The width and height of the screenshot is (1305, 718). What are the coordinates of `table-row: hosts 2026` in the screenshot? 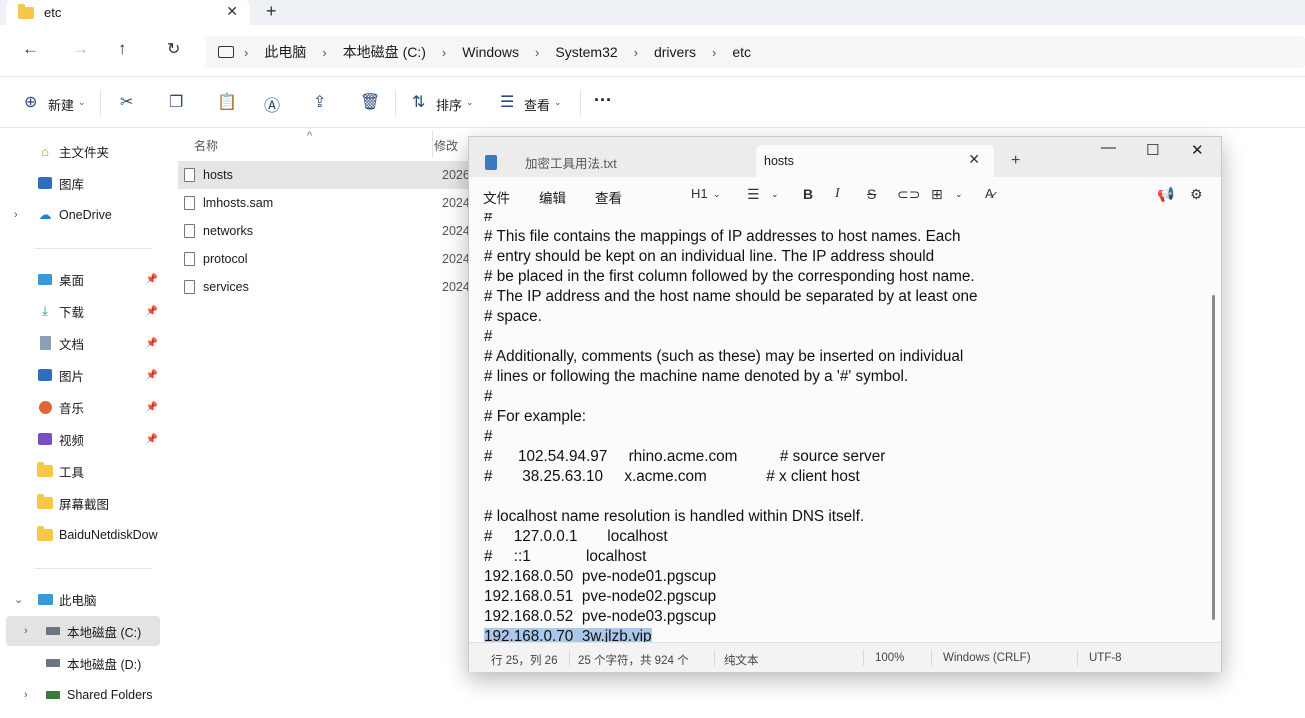 It's located at (324, 175).